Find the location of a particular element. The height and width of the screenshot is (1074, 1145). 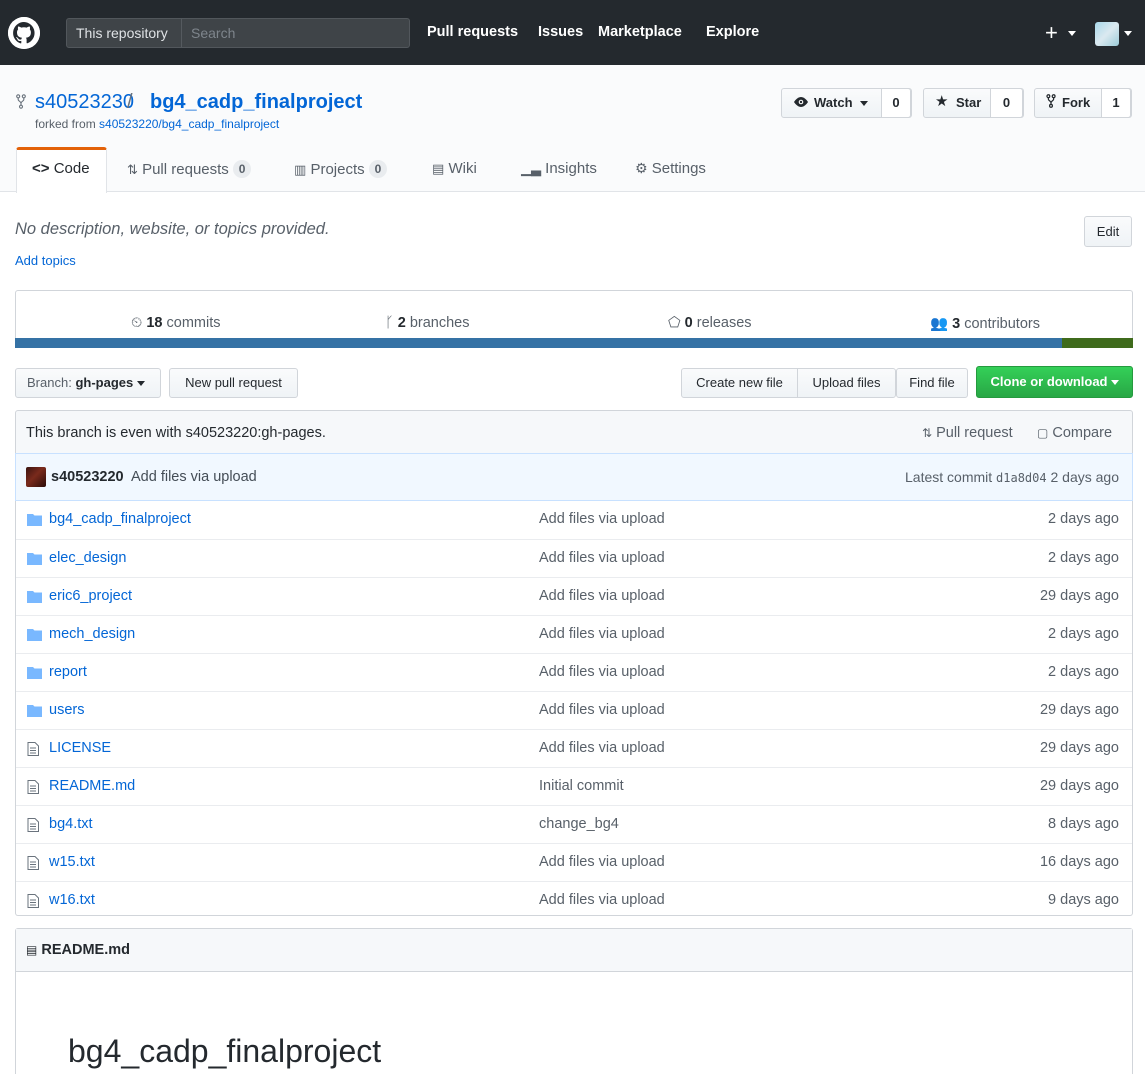

watch-count: 0 is located at coordinates (896, 103).